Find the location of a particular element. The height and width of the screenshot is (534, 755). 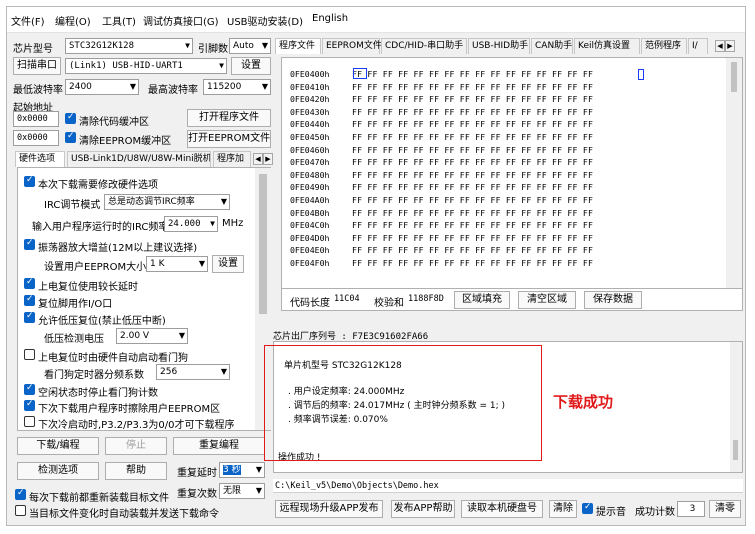

cold-boot-p32-checkbox is located at coordinates (29, 421).